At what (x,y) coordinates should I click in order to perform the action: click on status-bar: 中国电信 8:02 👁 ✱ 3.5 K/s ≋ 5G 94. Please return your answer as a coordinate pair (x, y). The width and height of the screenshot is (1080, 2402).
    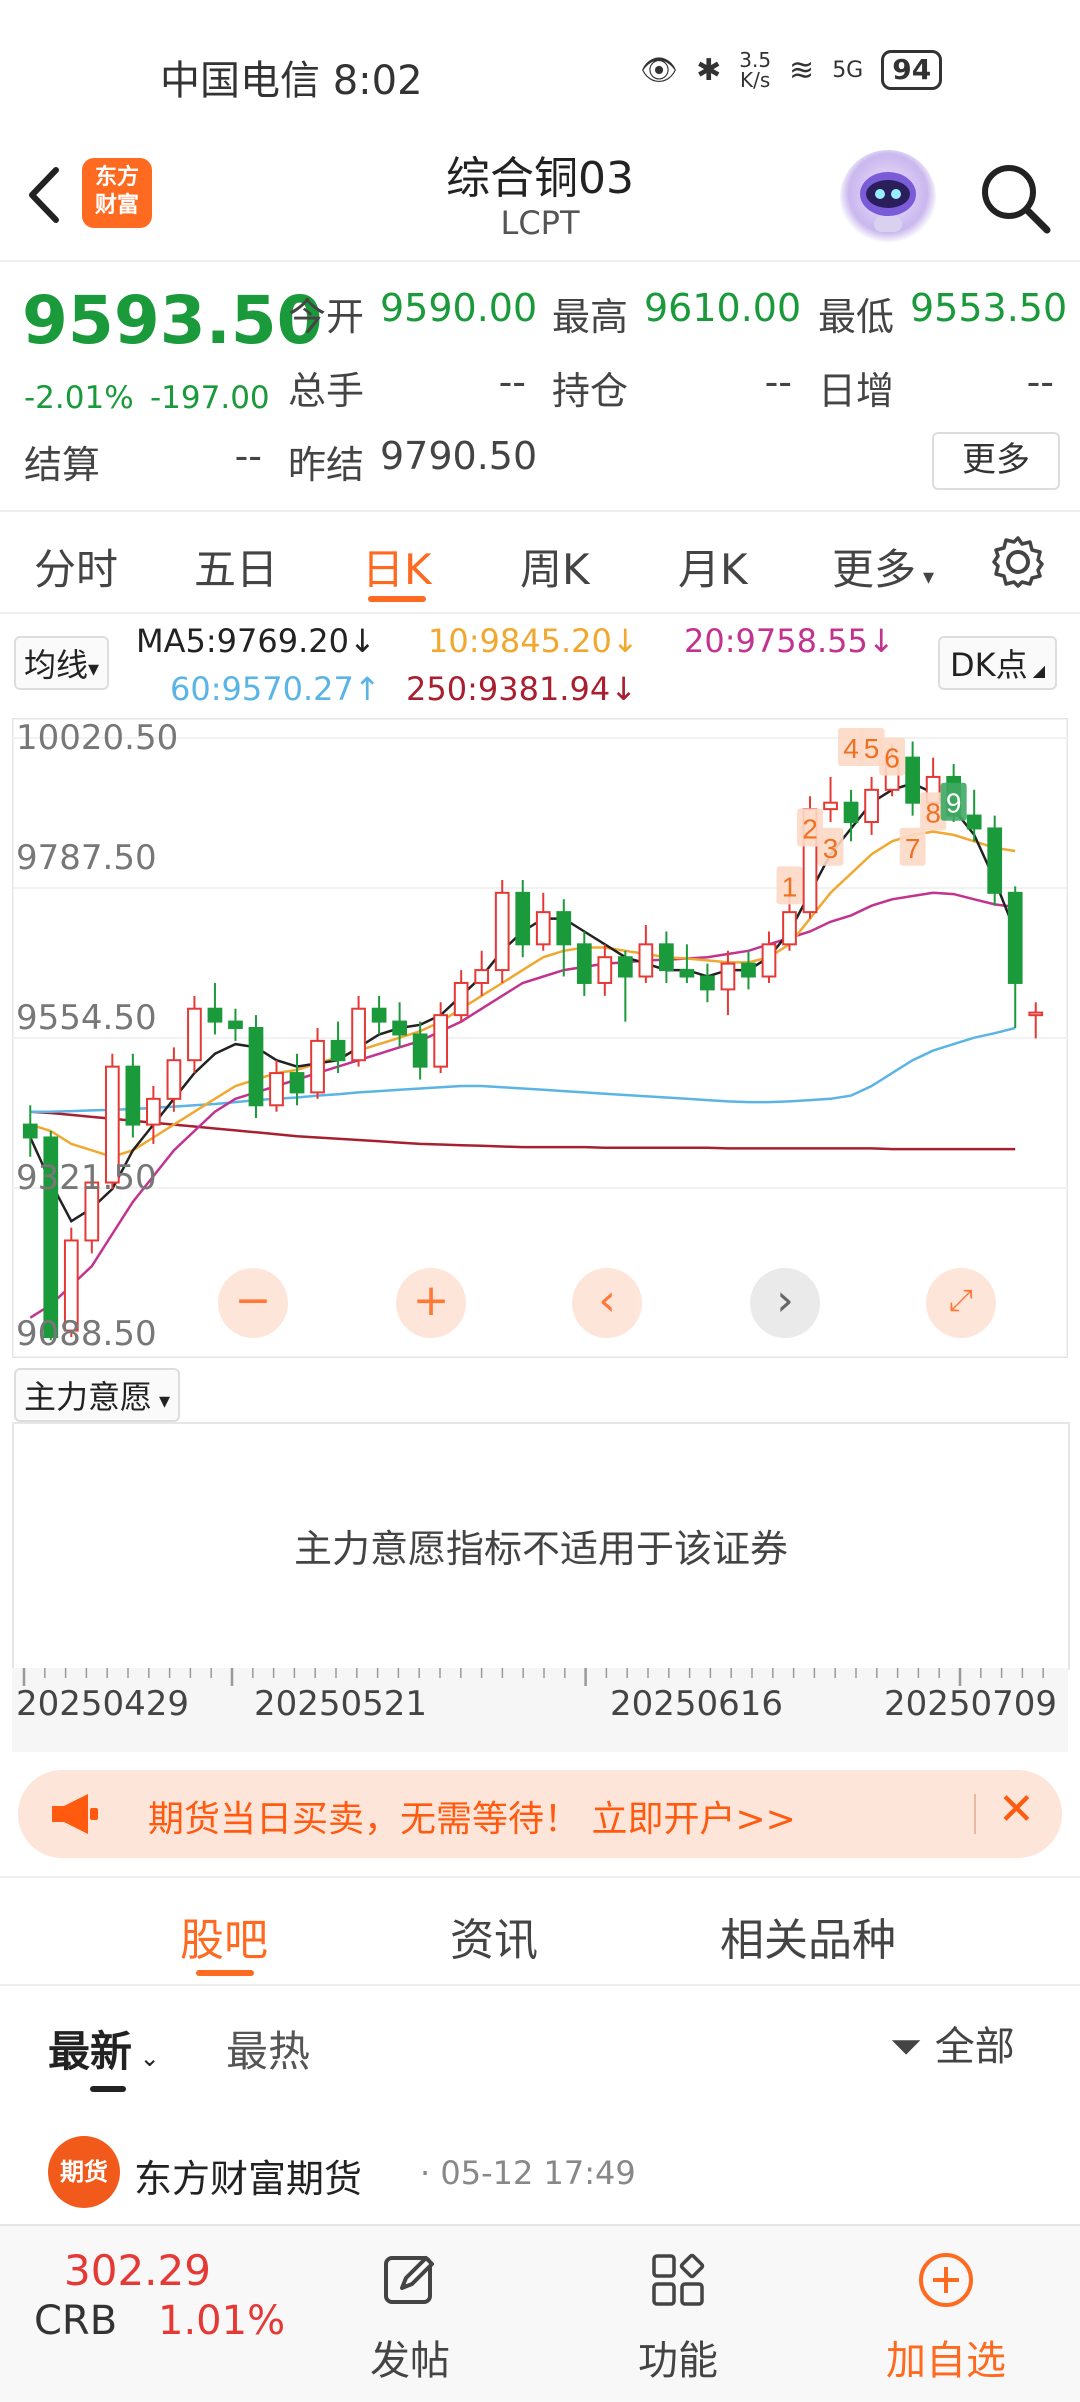
    Looking at the image, I should click on (540, 70).